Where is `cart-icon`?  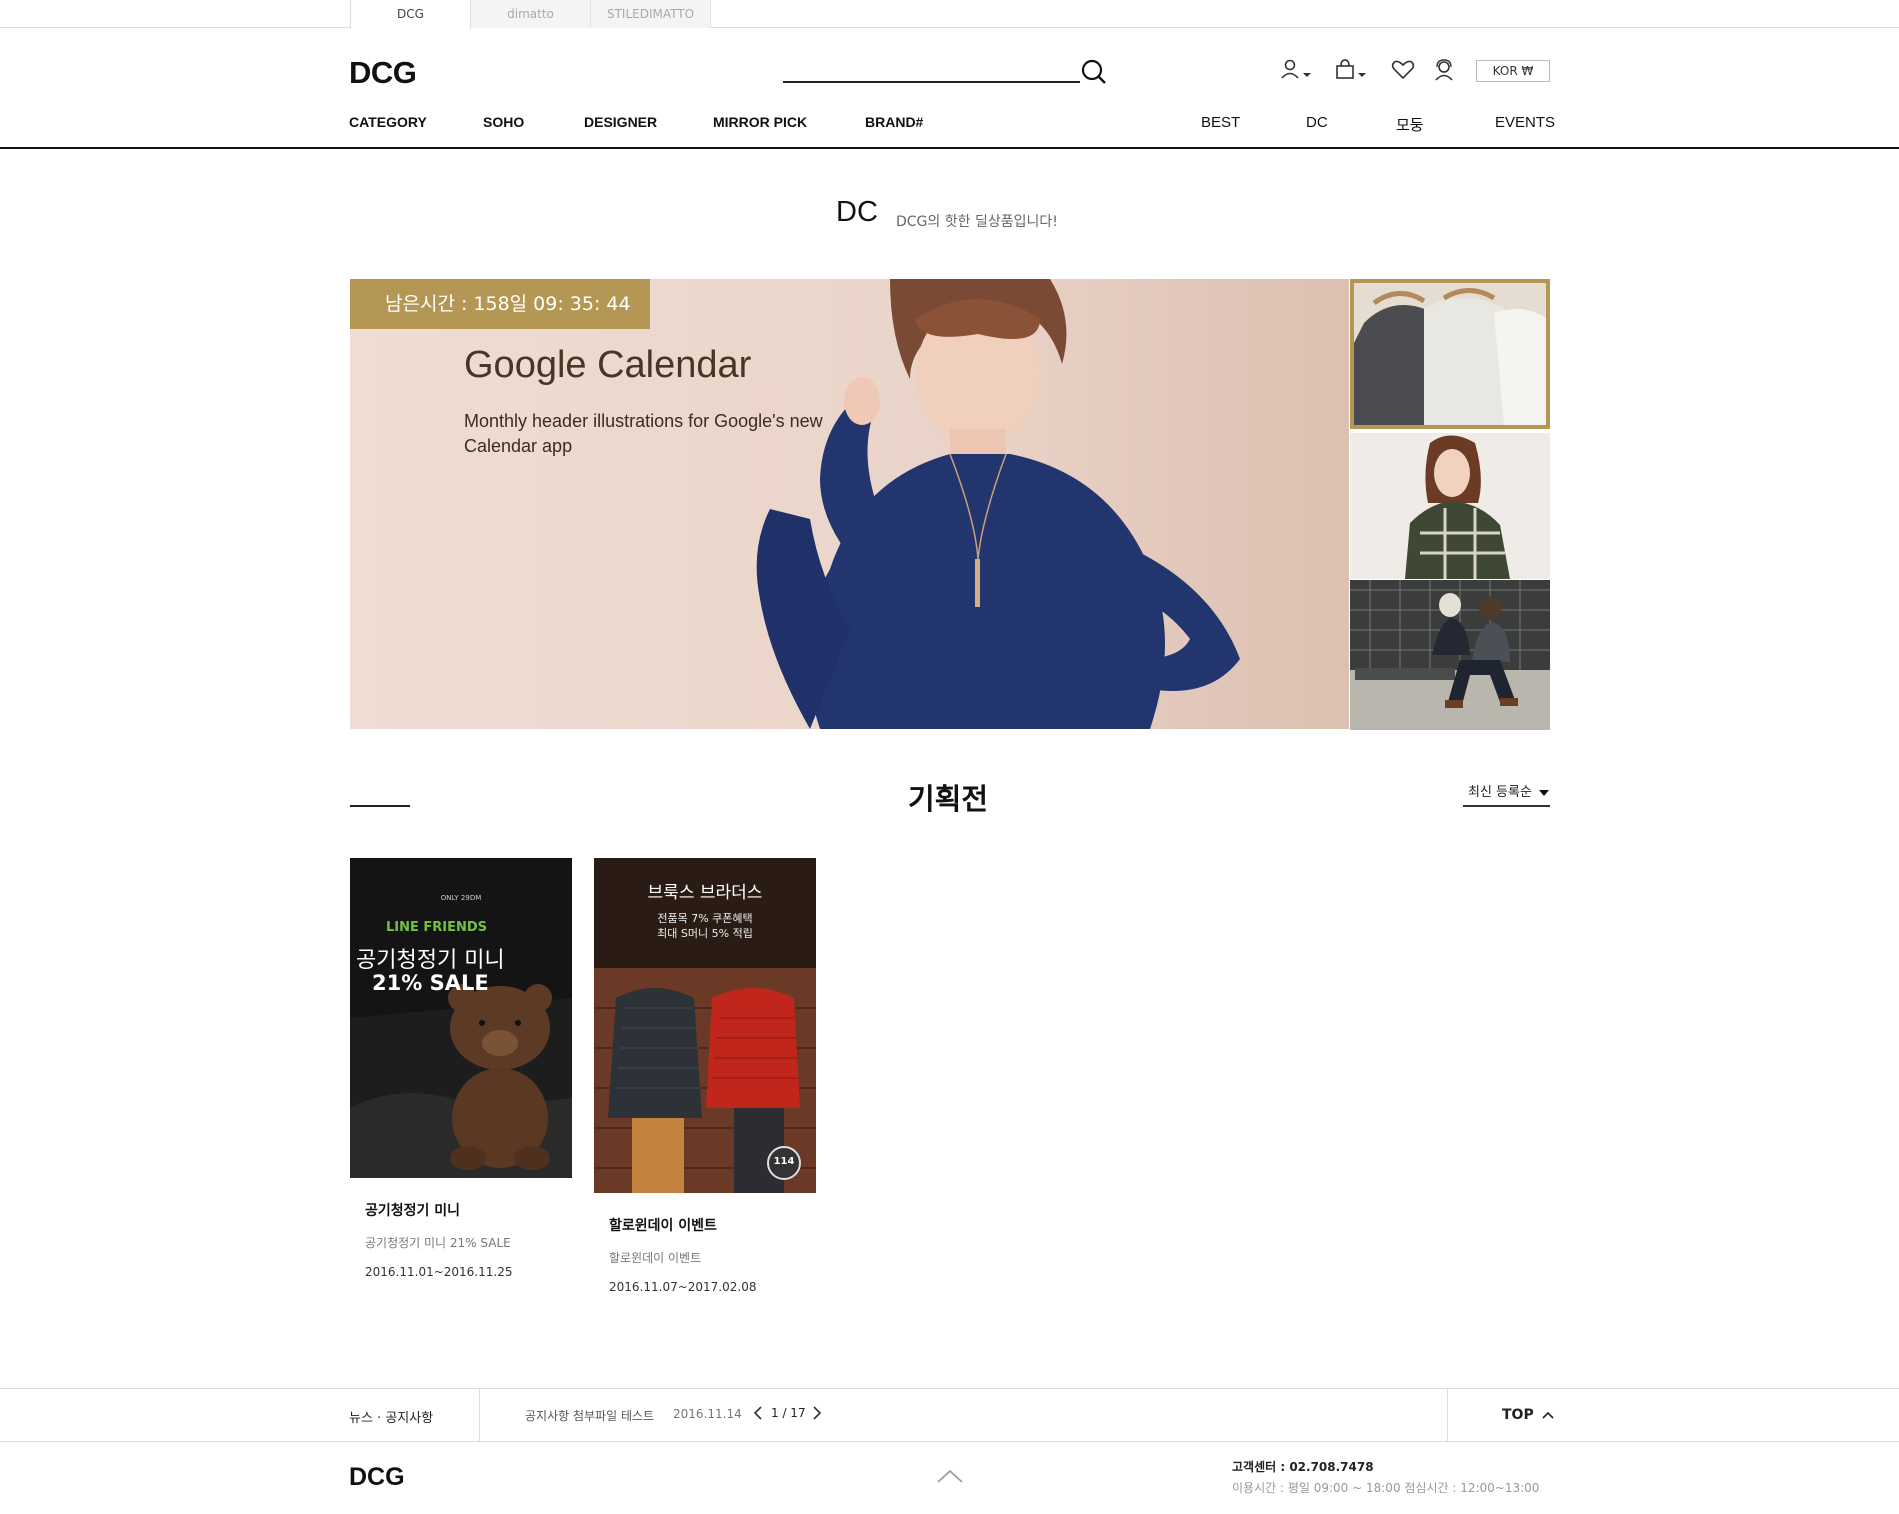
cart-icon is located at coordinates (1352, 70).